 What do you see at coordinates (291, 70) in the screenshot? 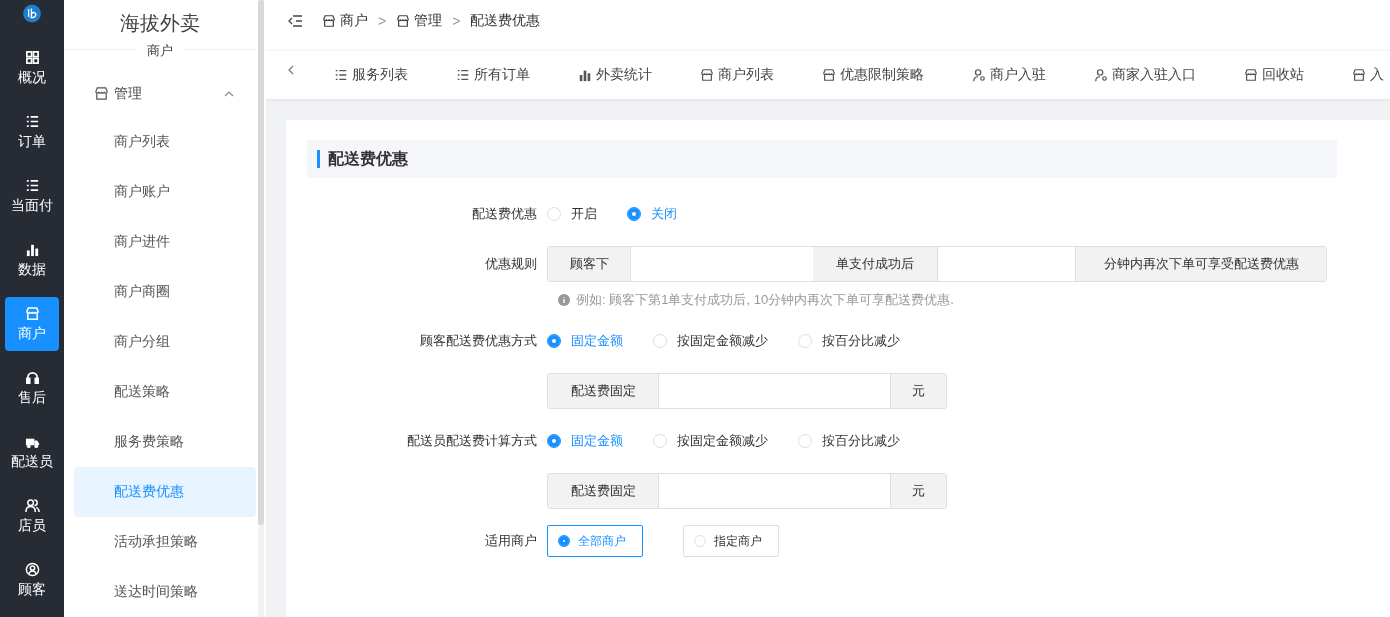
I see `chevron-left-icon` at bounding box center [291, 70].